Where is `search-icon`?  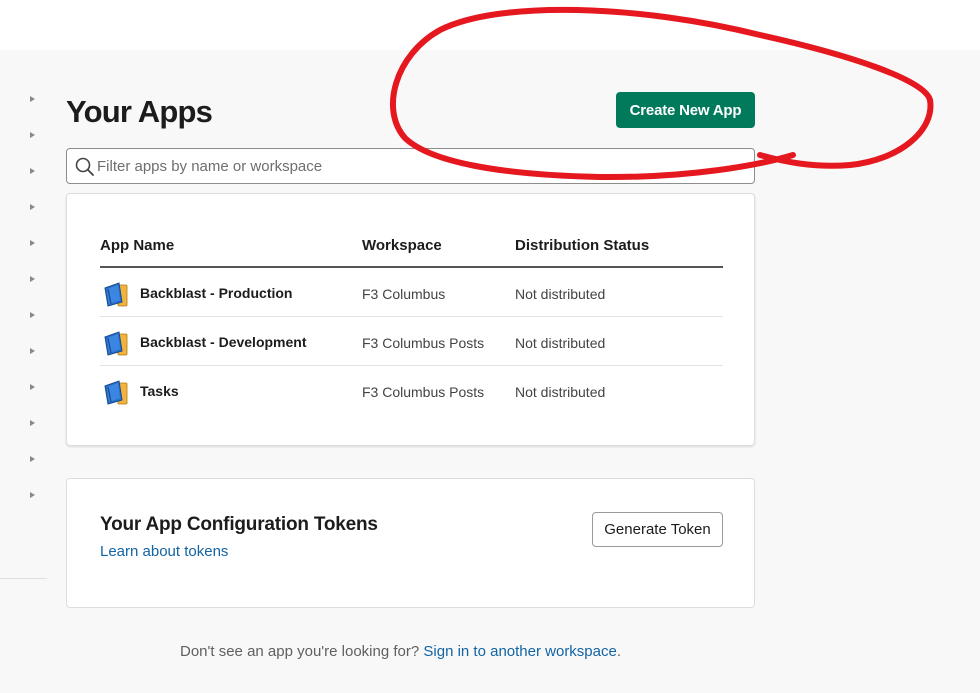 search-icon is located at coordinates (84, 166).